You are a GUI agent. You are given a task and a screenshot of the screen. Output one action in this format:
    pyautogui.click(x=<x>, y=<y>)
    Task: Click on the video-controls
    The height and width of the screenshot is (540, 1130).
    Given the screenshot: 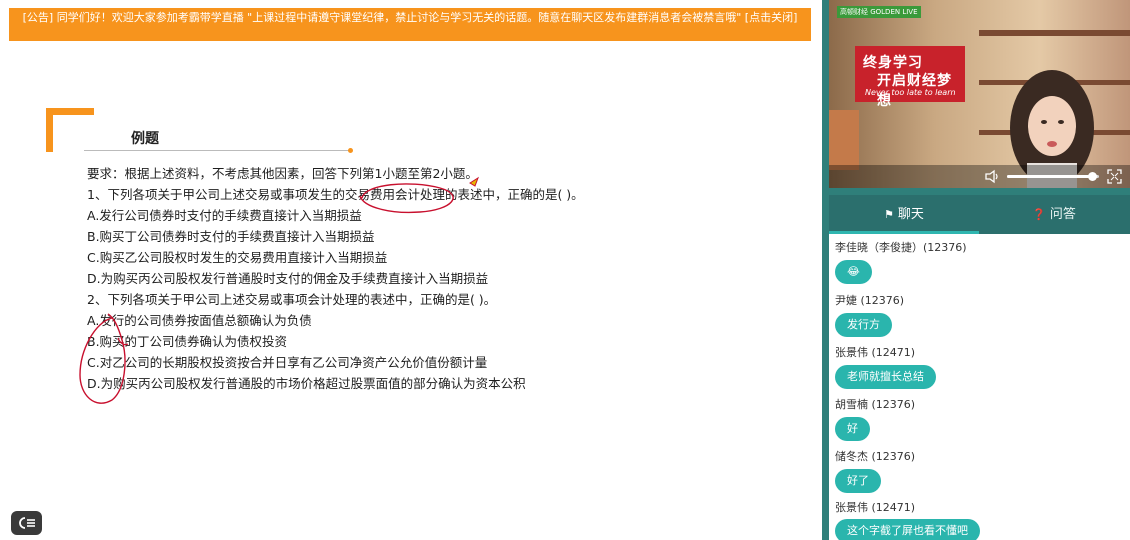 What is the action you would take?
    pyautogui.click(x=979, y=176)
    